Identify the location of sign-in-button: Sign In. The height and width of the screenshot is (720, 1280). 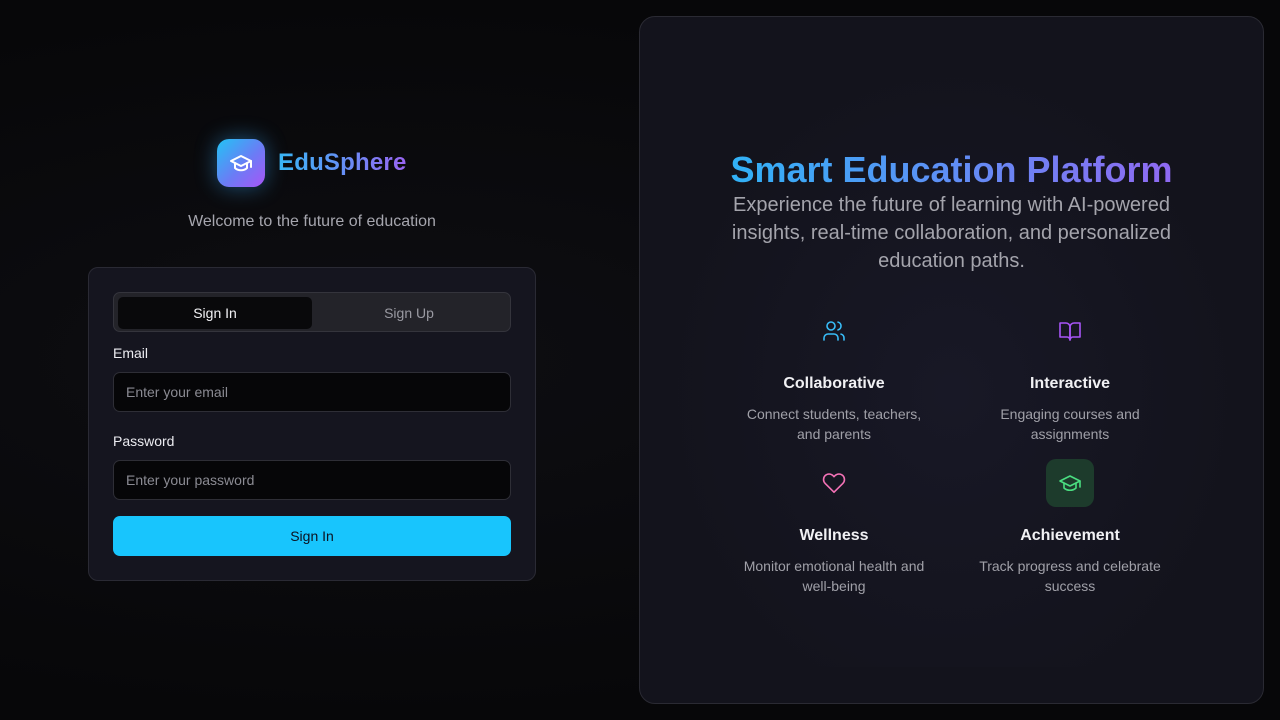
(312, 536).